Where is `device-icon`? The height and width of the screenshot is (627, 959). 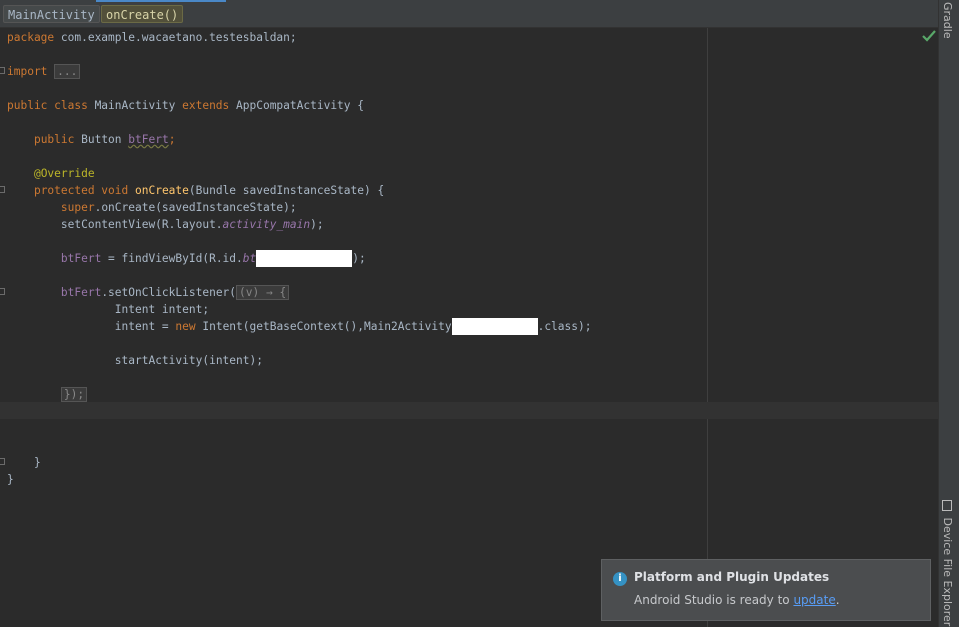
device-icon is located at coordinates (947, 505).